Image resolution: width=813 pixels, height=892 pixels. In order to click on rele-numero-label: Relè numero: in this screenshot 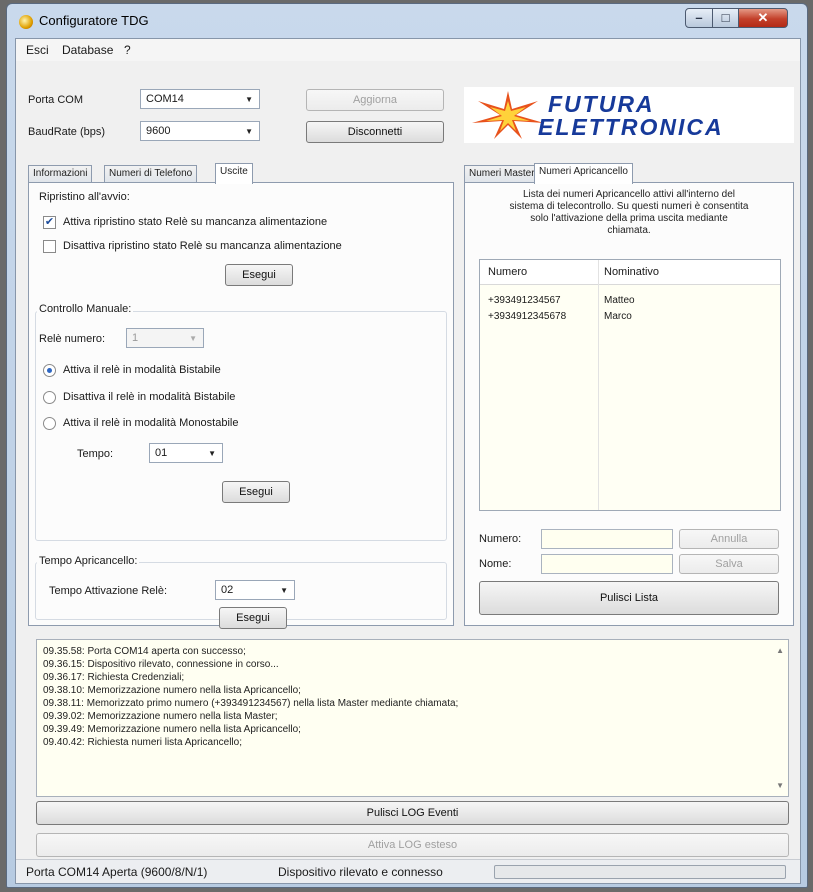, I will do `click(72, 339)`.